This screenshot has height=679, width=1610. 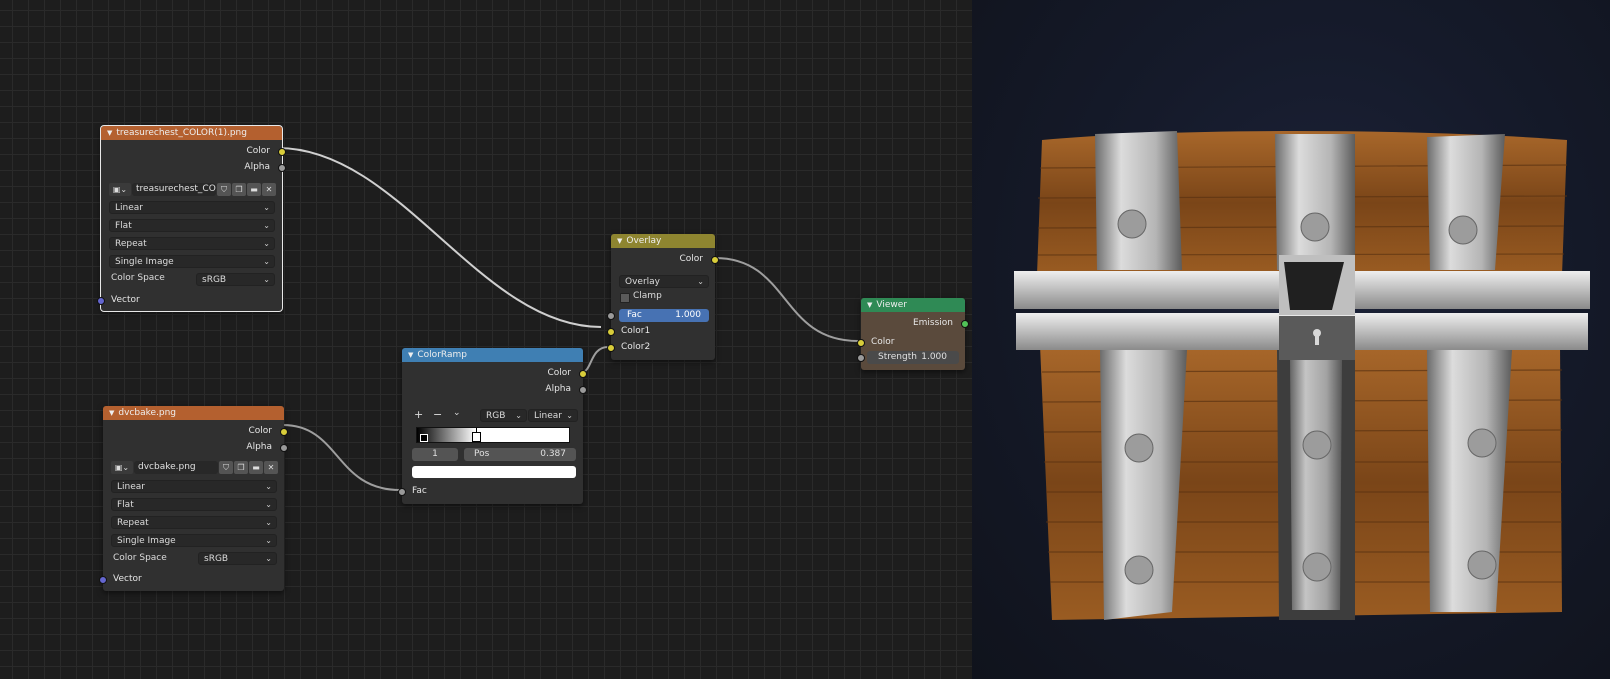 I want to click on node-header: ▼ Viewer, so click(x=913, y=305).